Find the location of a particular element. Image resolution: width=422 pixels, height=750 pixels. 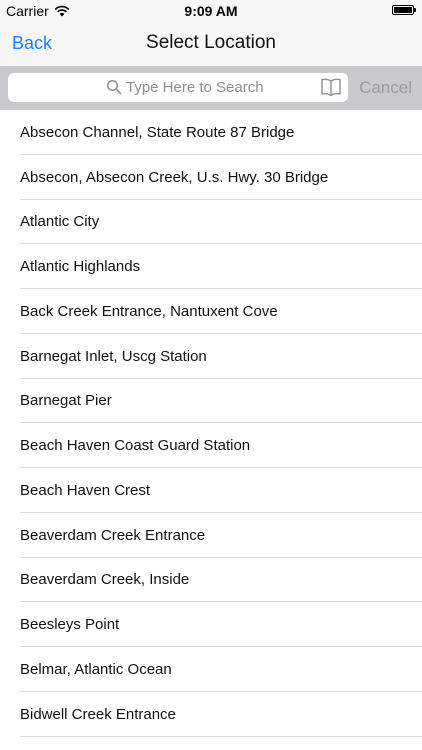

list-item: Beaverdam Creek, Inside is located at coordinates (211, 580).